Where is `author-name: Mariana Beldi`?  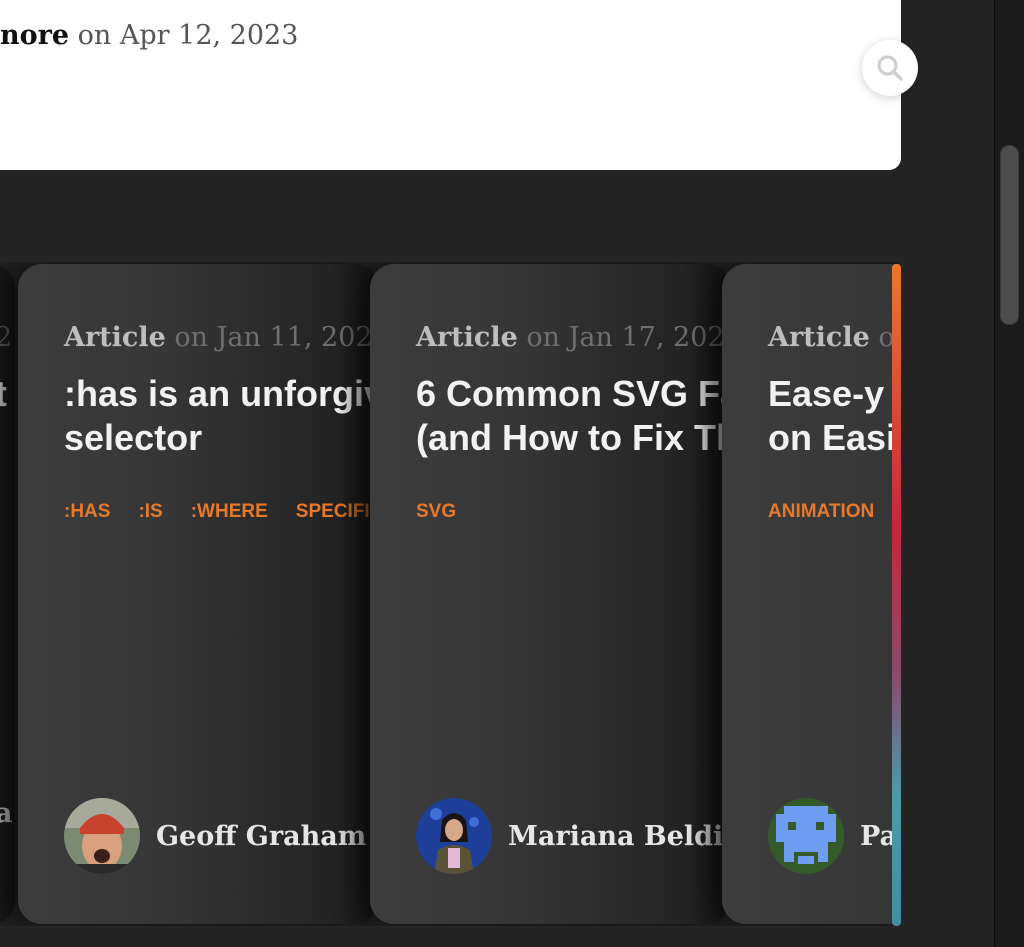 author-name: Mariana Beldi is located at coordinates (616, 836).